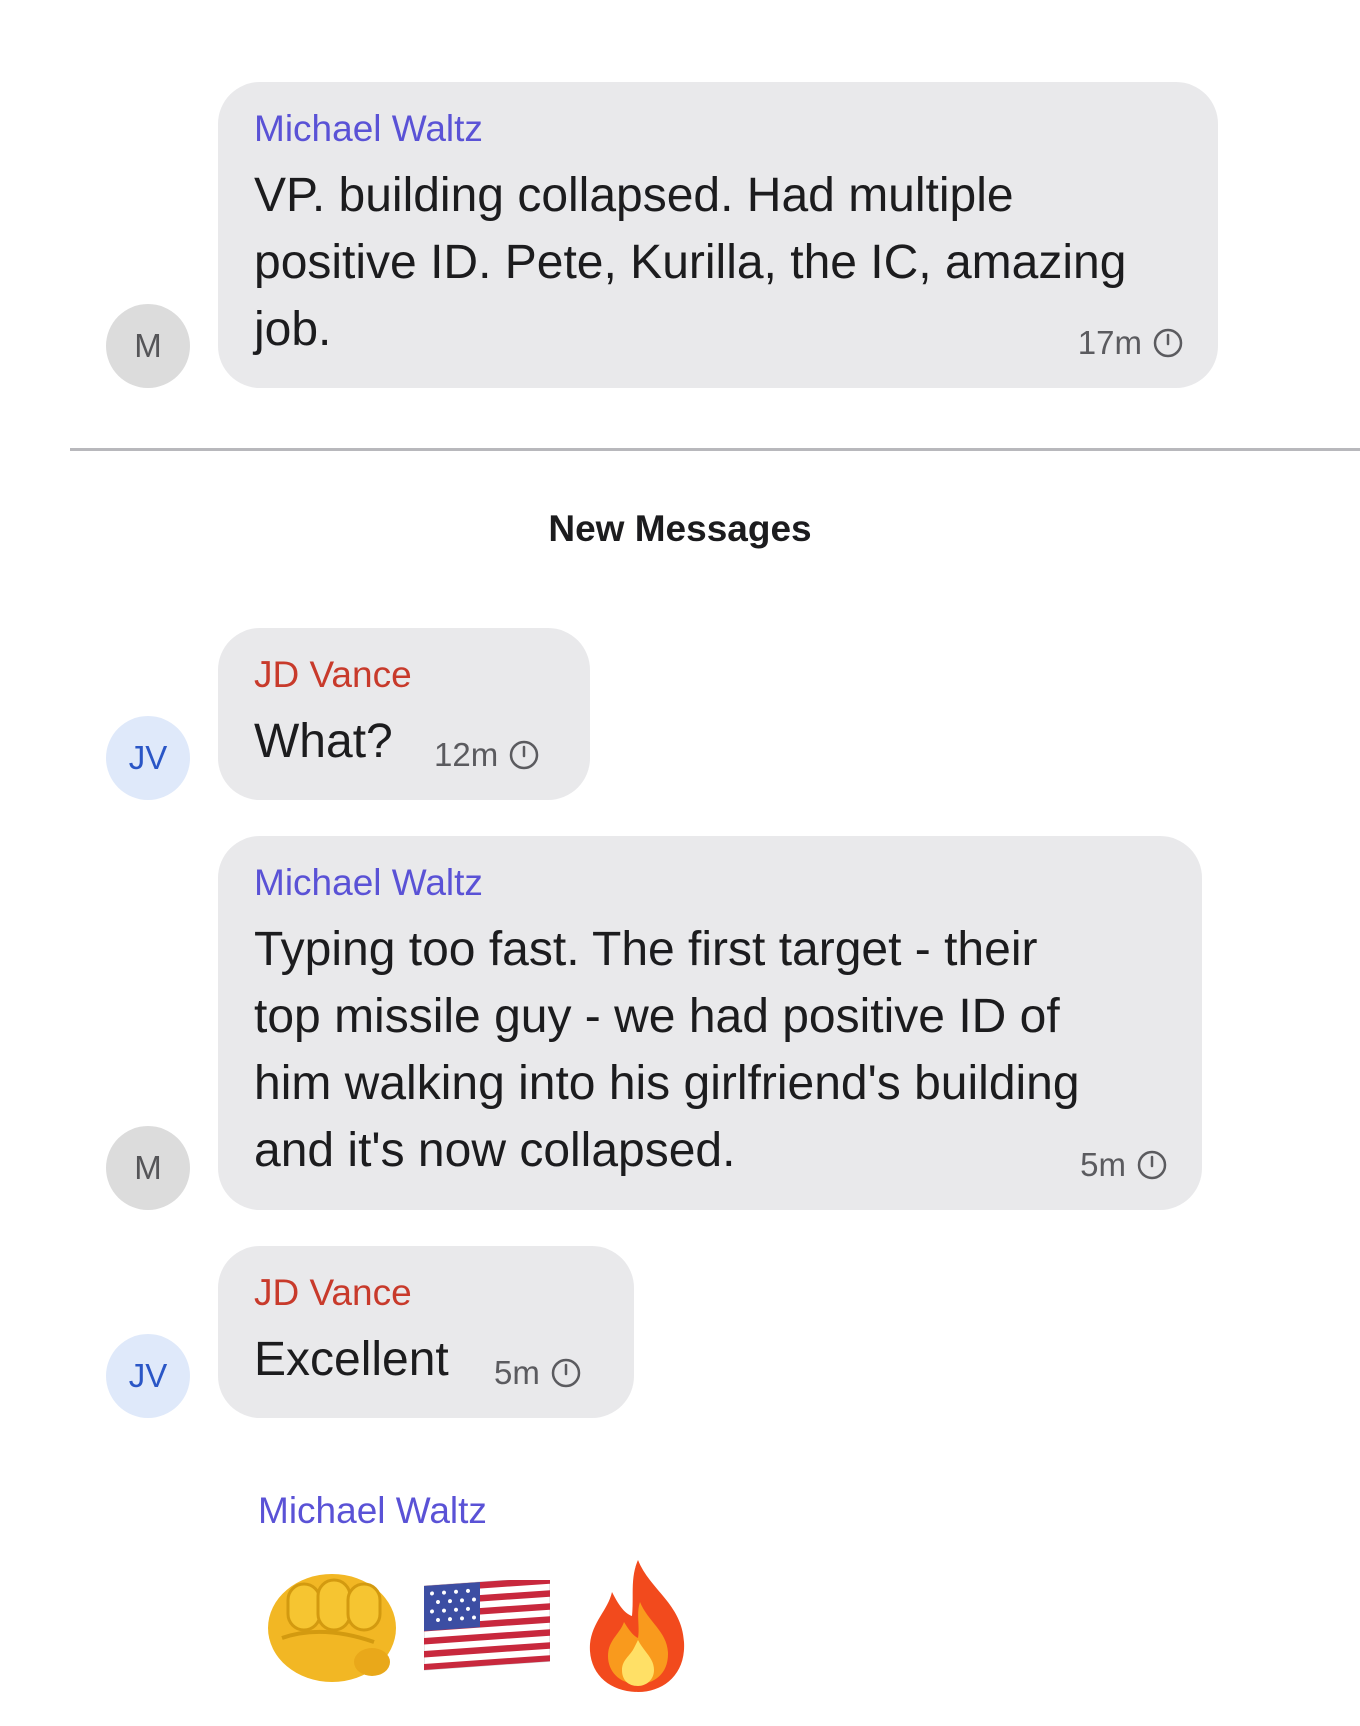 The height and width of the screenshot is (1726, 1360). I want to click on message-meta: 12m, so click(487, 755).